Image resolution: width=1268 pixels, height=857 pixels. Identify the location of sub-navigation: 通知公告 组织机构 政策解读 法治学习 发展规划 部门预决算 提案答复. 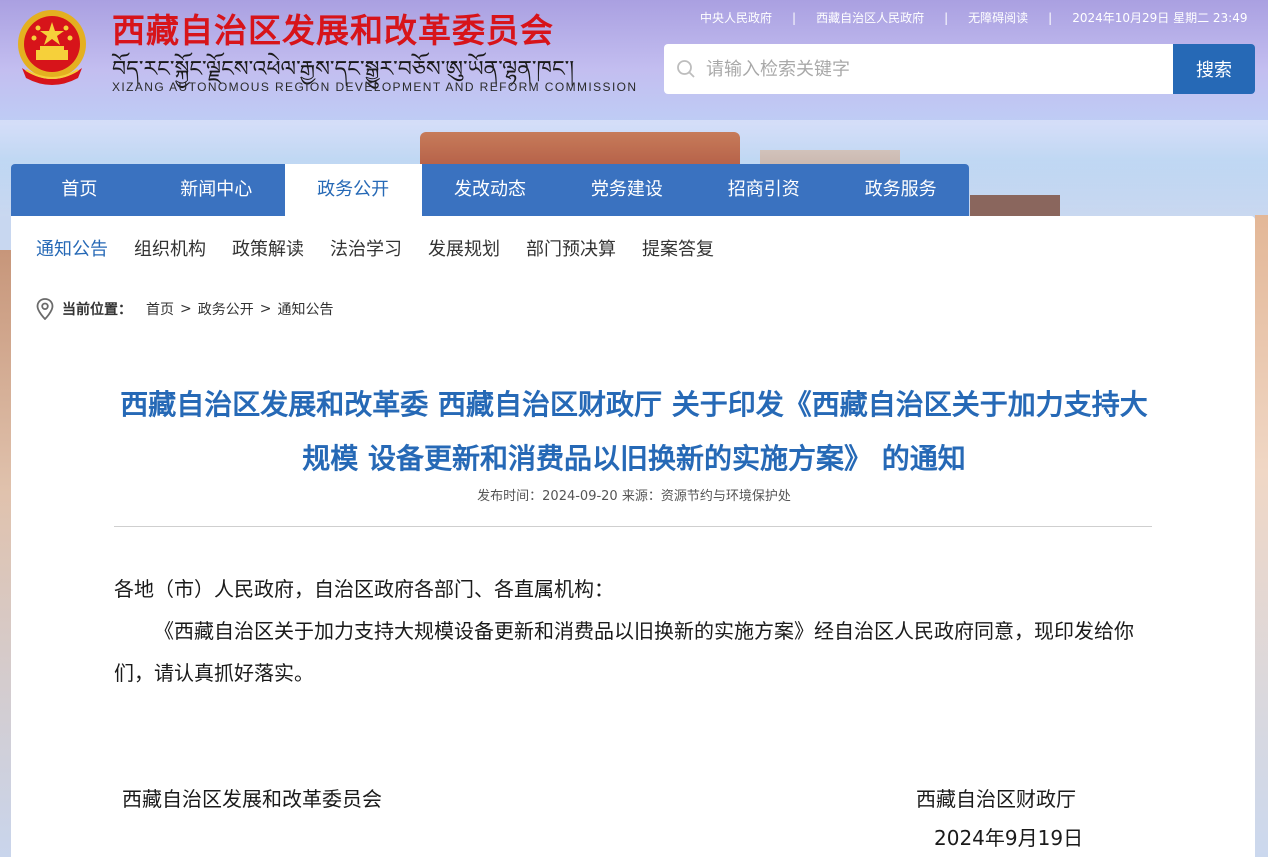
(388, 248).